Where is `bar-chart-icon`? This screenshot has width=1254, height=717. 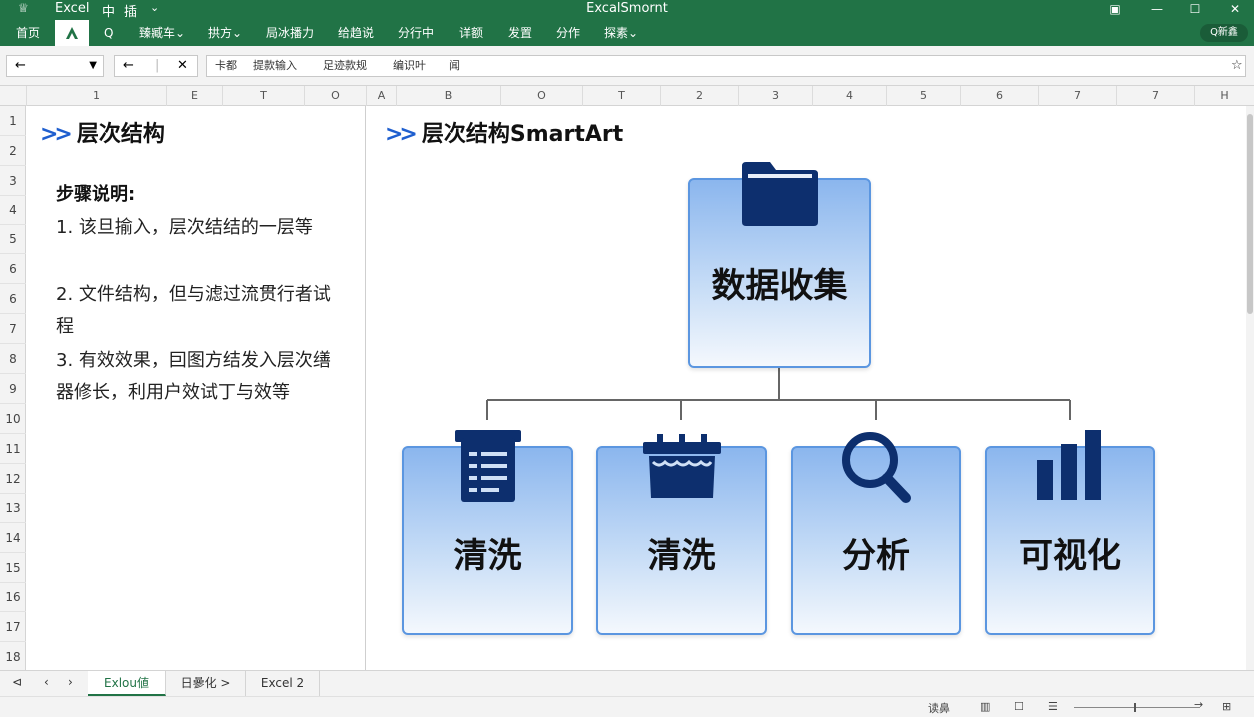 bar-chart-icon is located at coordinates (1069, 465).